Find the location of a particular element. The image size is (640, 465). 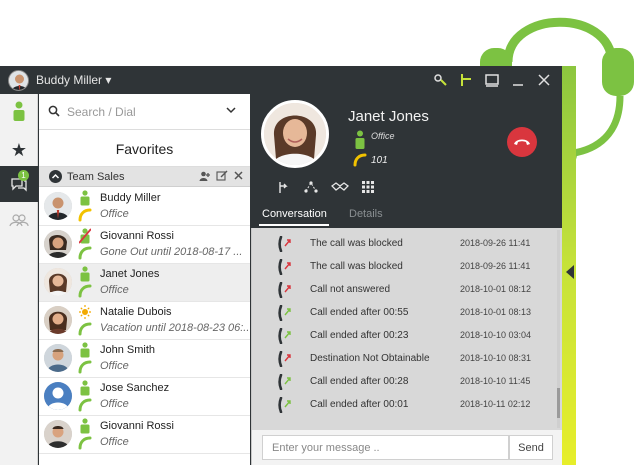

presence-away-icon is located at coordinates (85, 236).